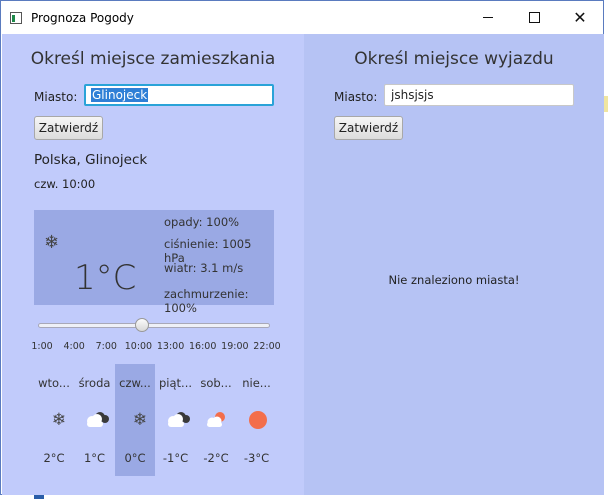  What do you see at coordinates (302, 17) in the screenshot?
I see `title-bar: Prognoza Pogody ✕` at bounding box center [302, 17].